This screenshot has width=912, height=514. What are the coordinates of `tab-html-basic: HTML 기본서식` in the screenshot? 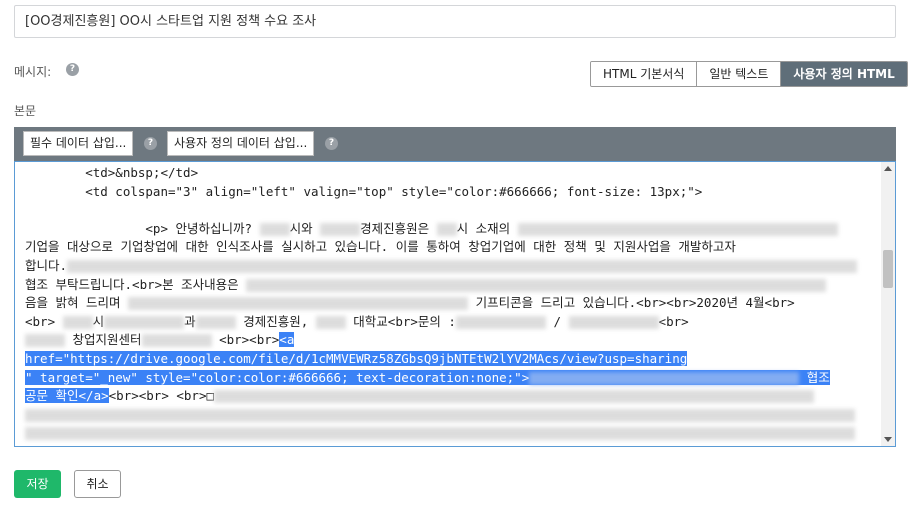 It's located at (644, 74).